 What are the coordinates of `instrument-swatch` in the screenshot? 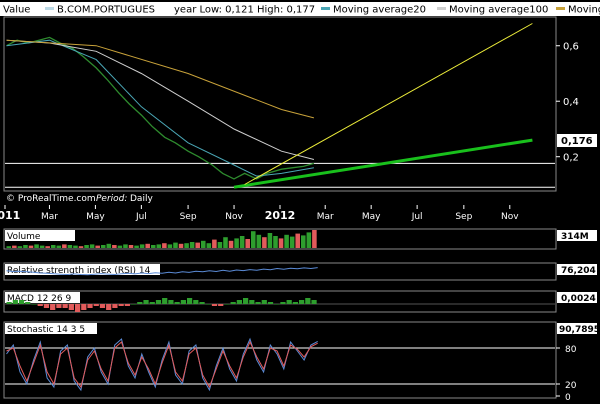 It's located at (49, 8).